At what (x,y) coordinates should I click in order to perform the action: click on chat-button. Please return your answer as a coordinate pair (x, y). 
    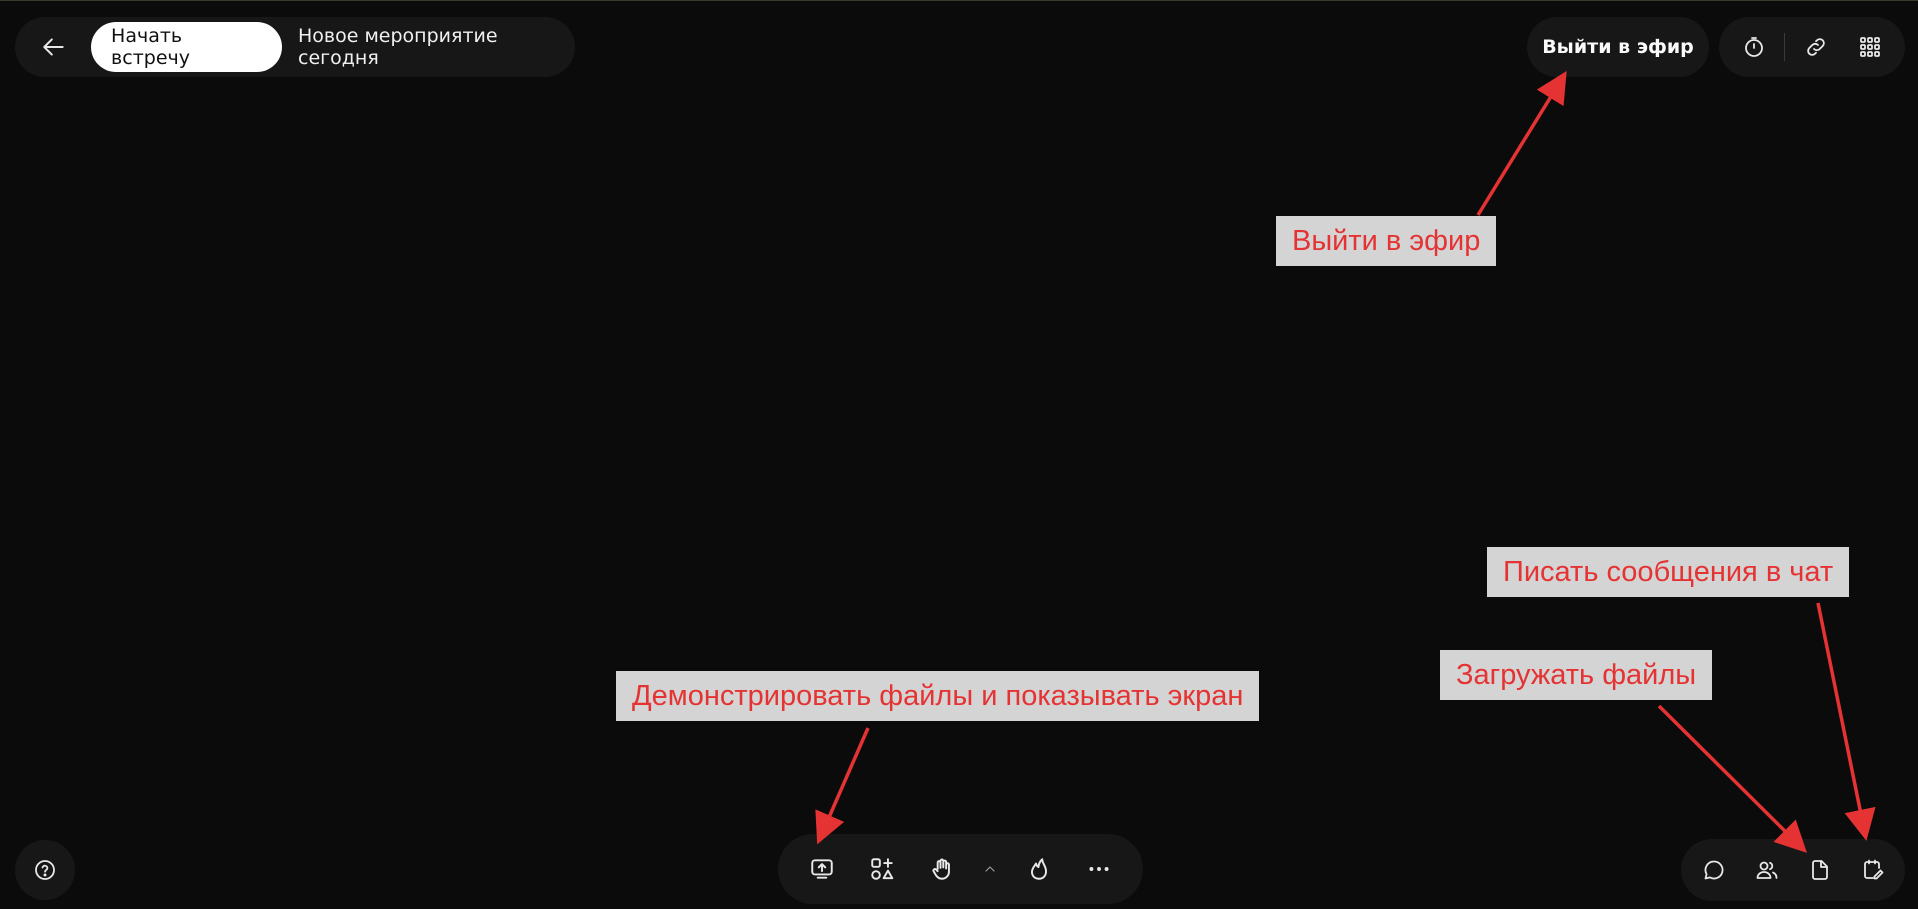
    Looking at the image, I should click on (1714, 870).